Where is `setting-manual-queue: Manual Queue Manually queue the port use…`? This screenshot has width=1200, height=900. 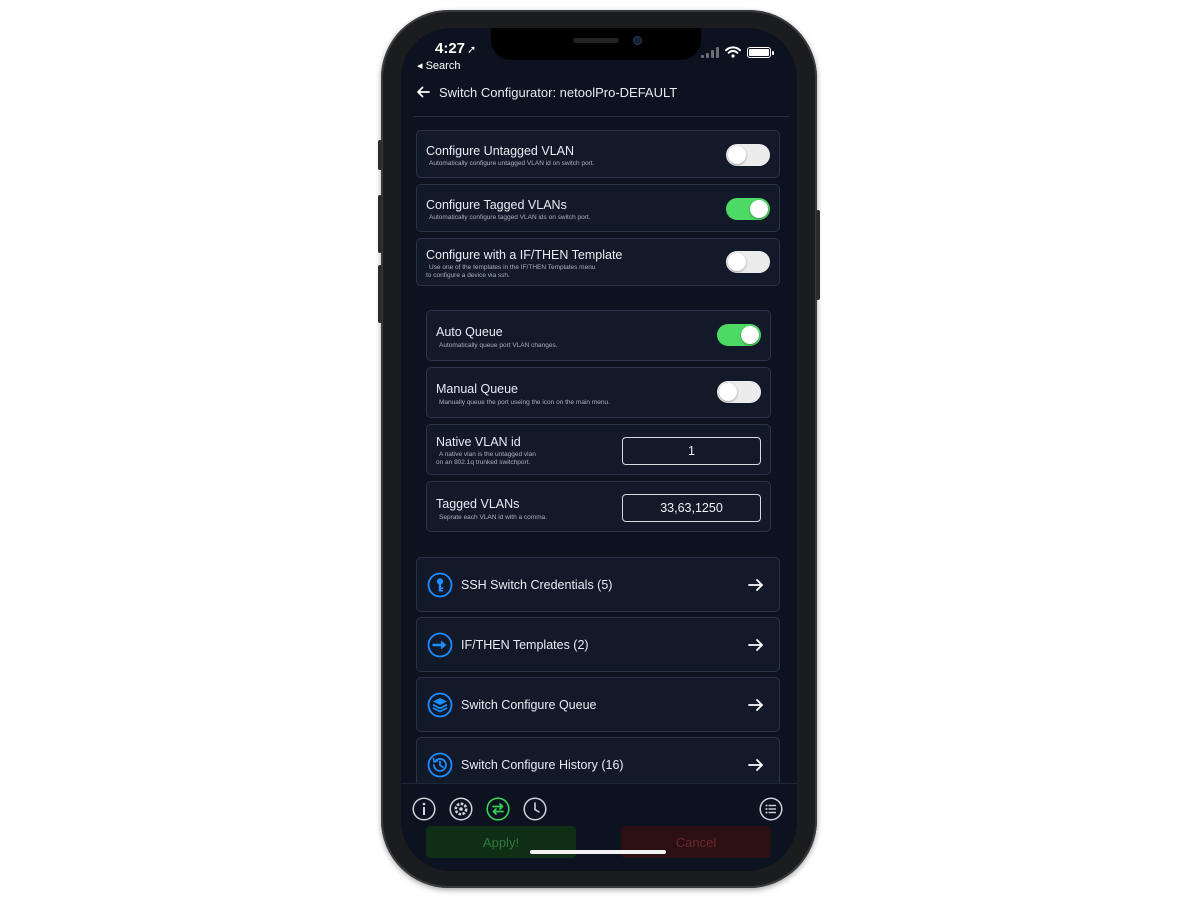
setting-manual-queue: Manual Queue Manually queue the port use… is located at coordinates (598, 392).